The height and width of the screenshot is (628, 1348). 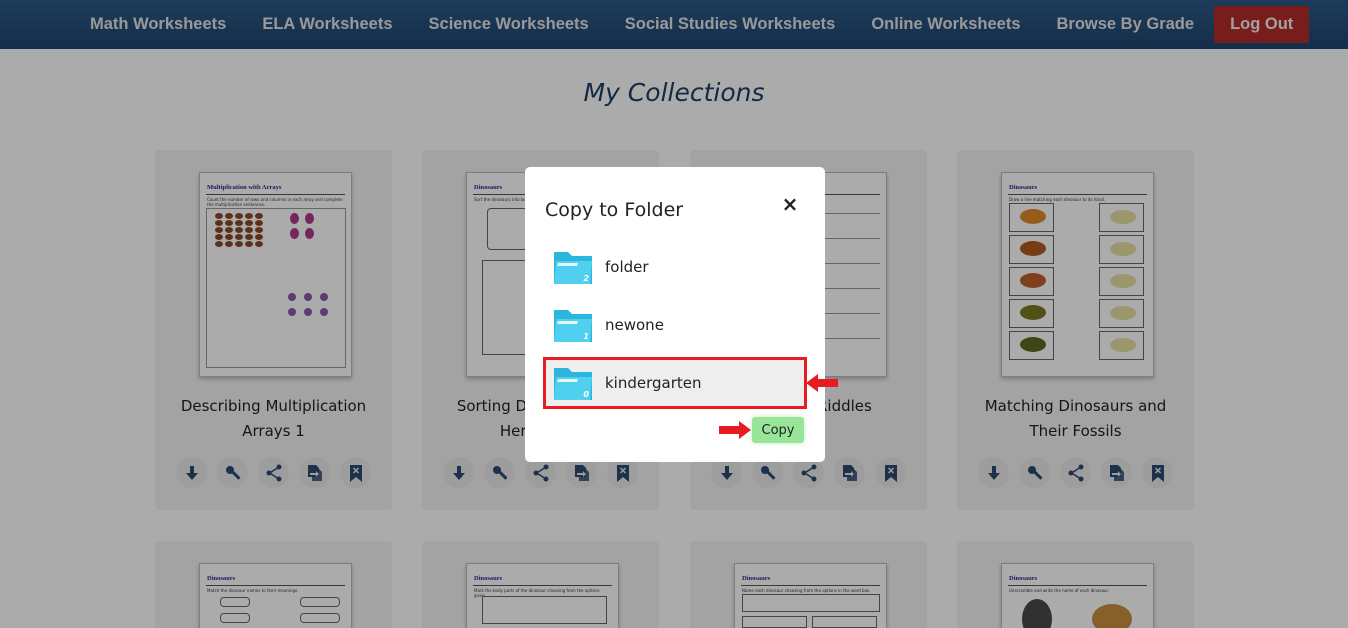 I want to click on folder-item-count: 1, so click(x=586, y=336).